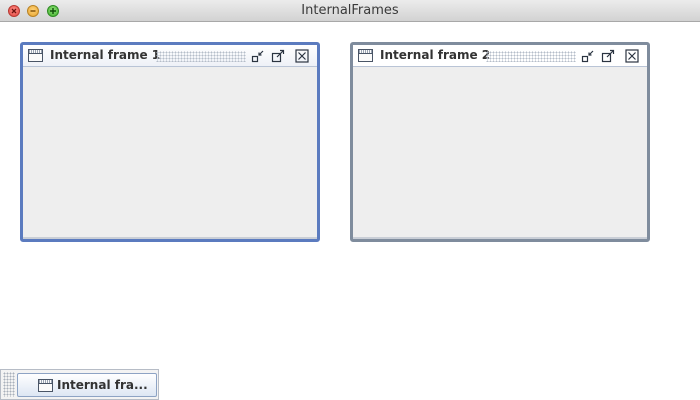 This screenshot has height=400, width=700. I want to click on window-titlebar: InternalFrames, so click(350, 11).